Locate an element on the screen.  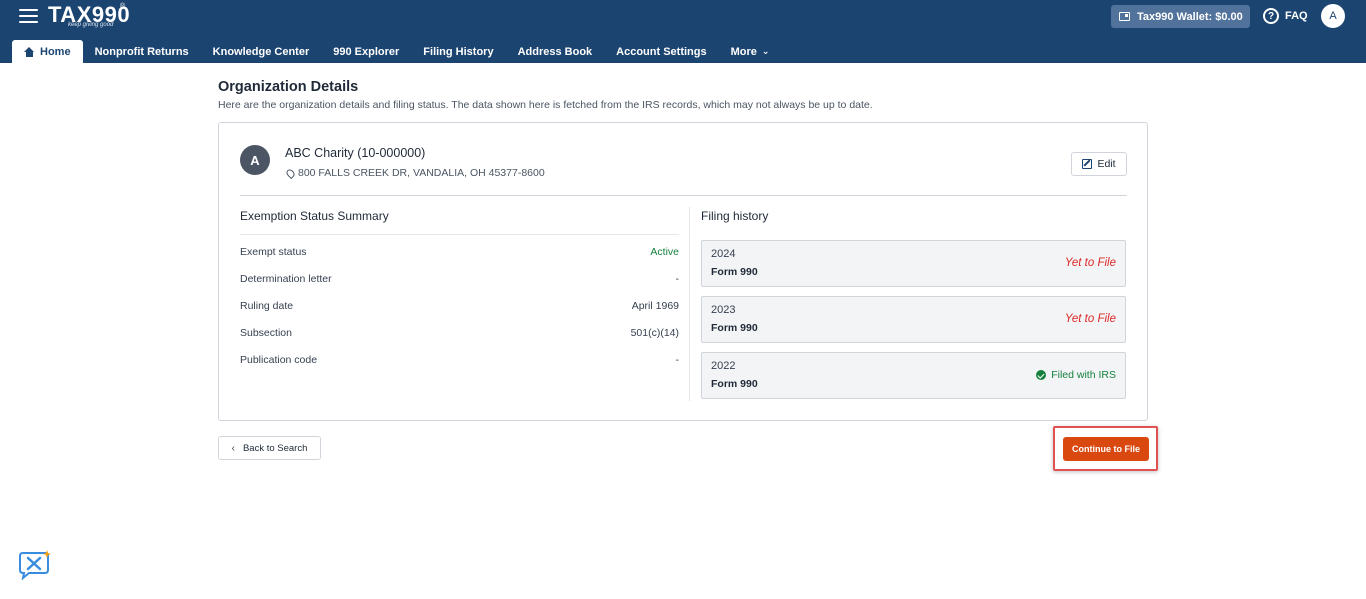
chevron-down-icon: ⌄ is located at coordinates (765, 51).